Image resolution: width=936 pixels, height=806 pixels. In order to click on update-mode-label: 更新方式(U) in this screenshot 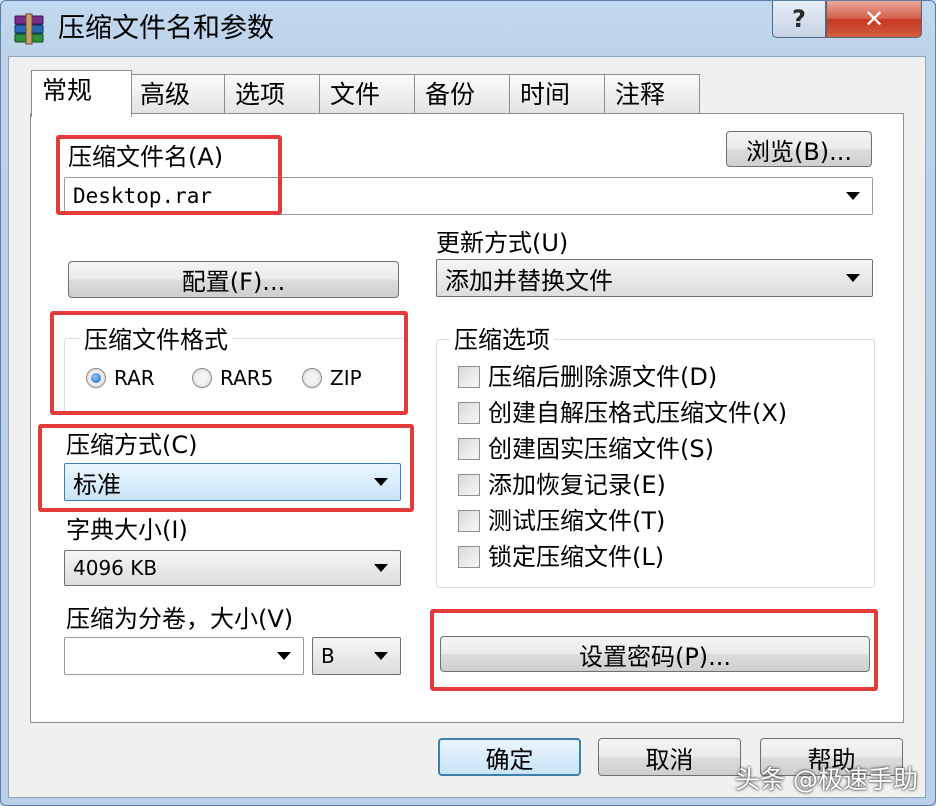, I will do `click(502, 243)`.